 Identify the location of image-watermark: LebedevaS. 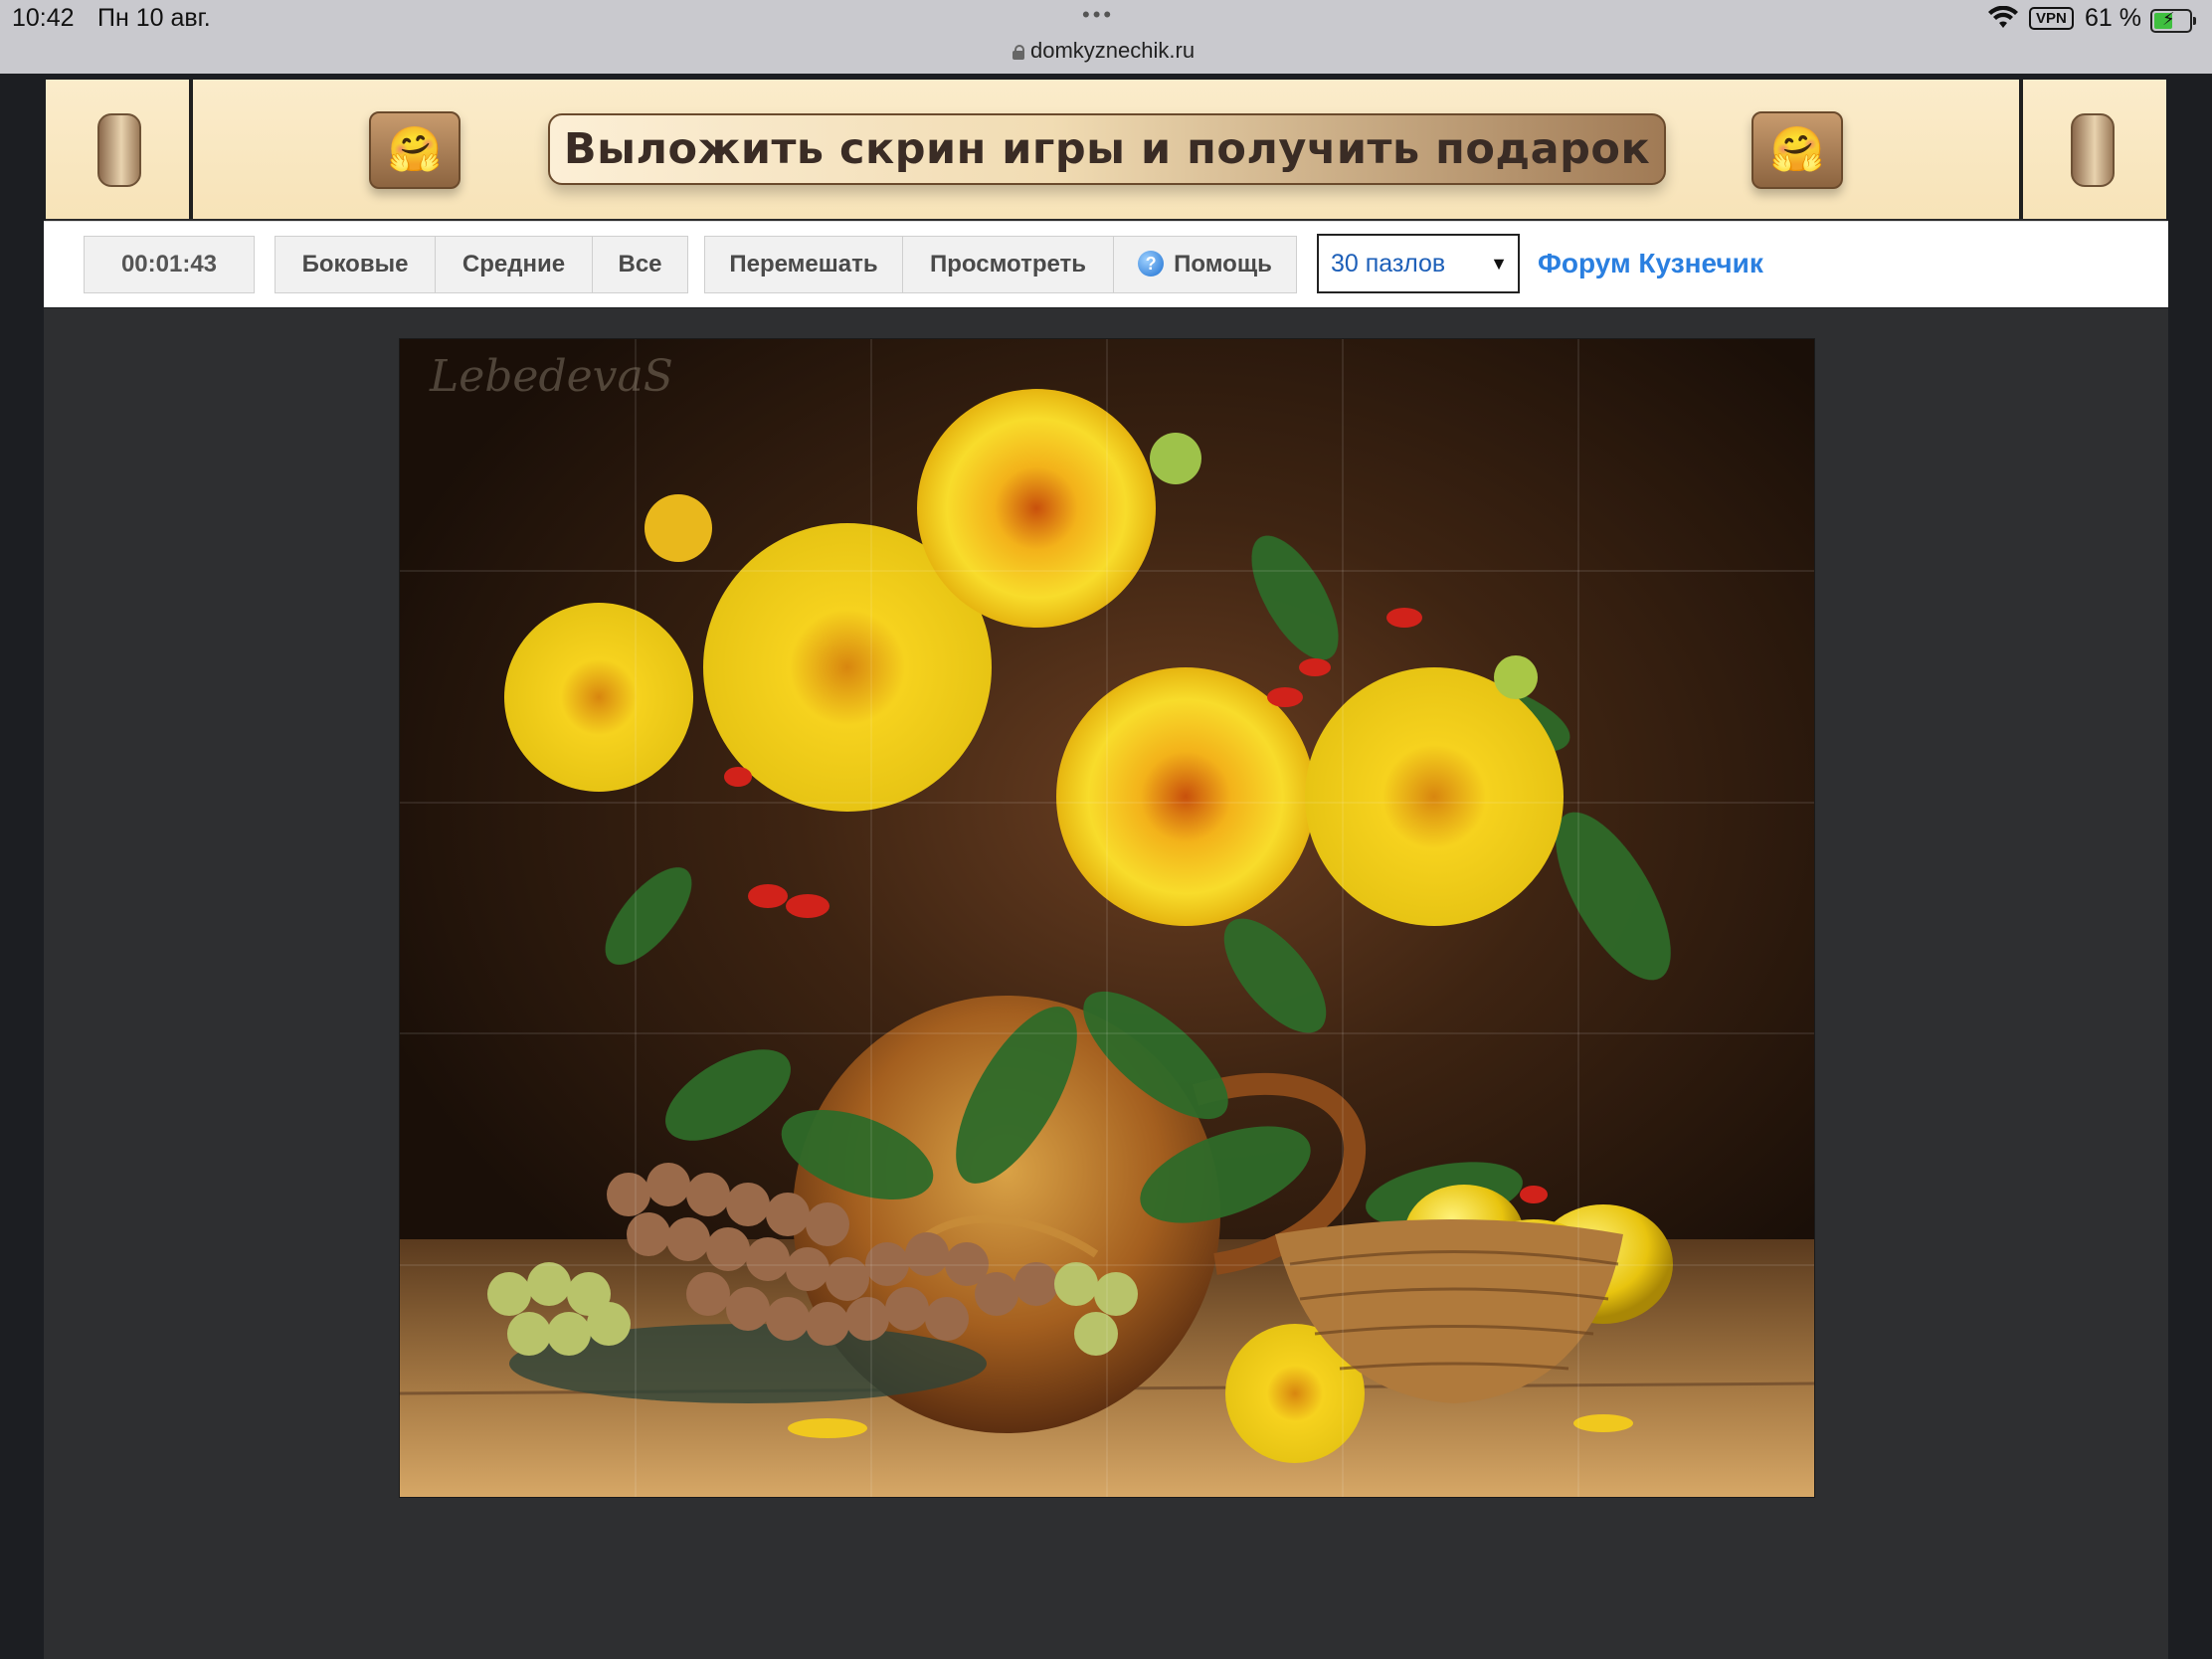
(551, 376).